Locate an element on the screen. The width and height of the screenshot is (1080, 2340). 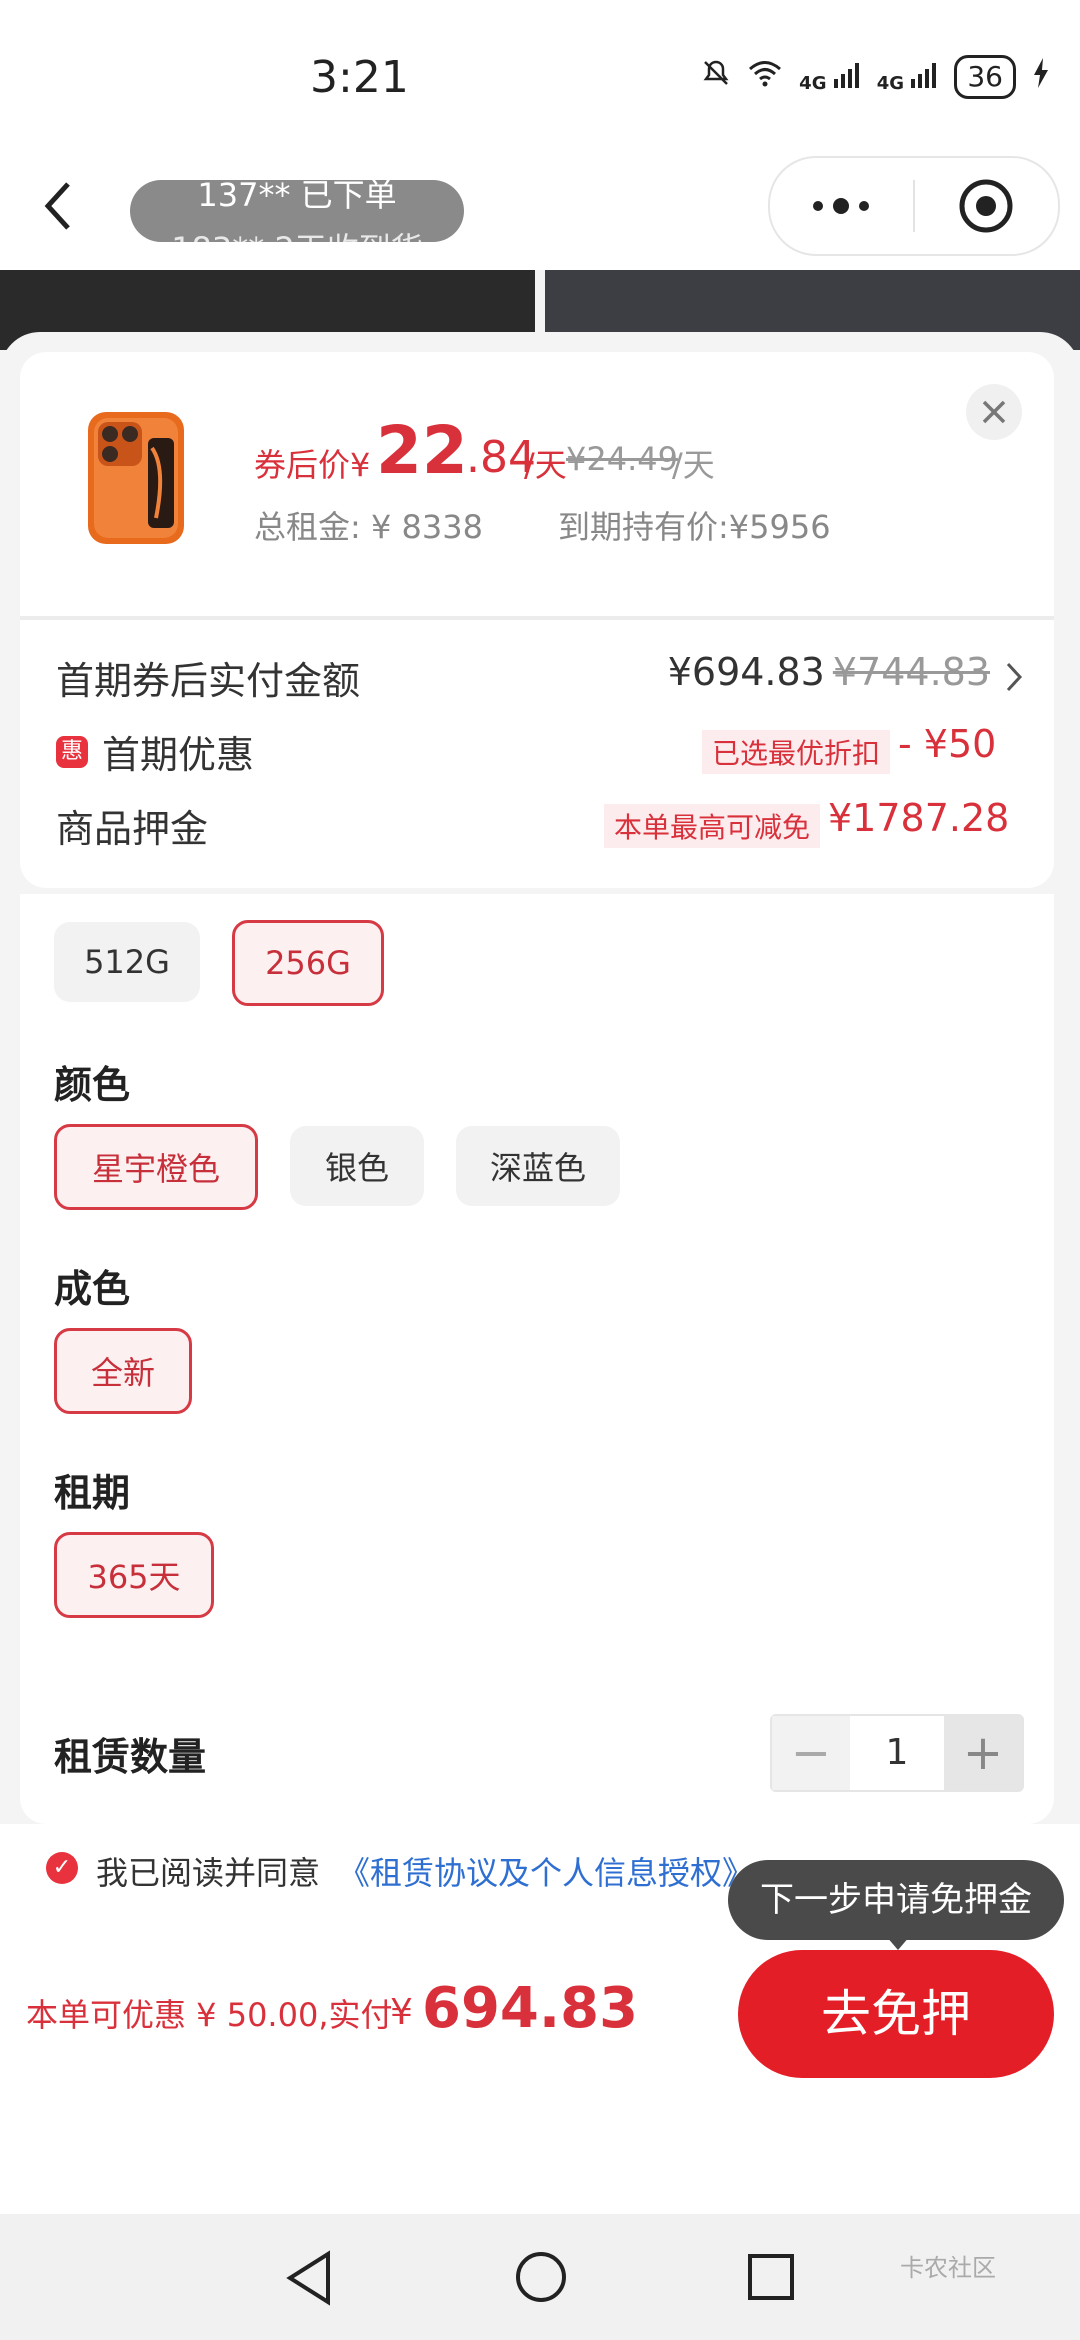
quantity-stepper: − 1 + is located at coordinates (897, 1753).